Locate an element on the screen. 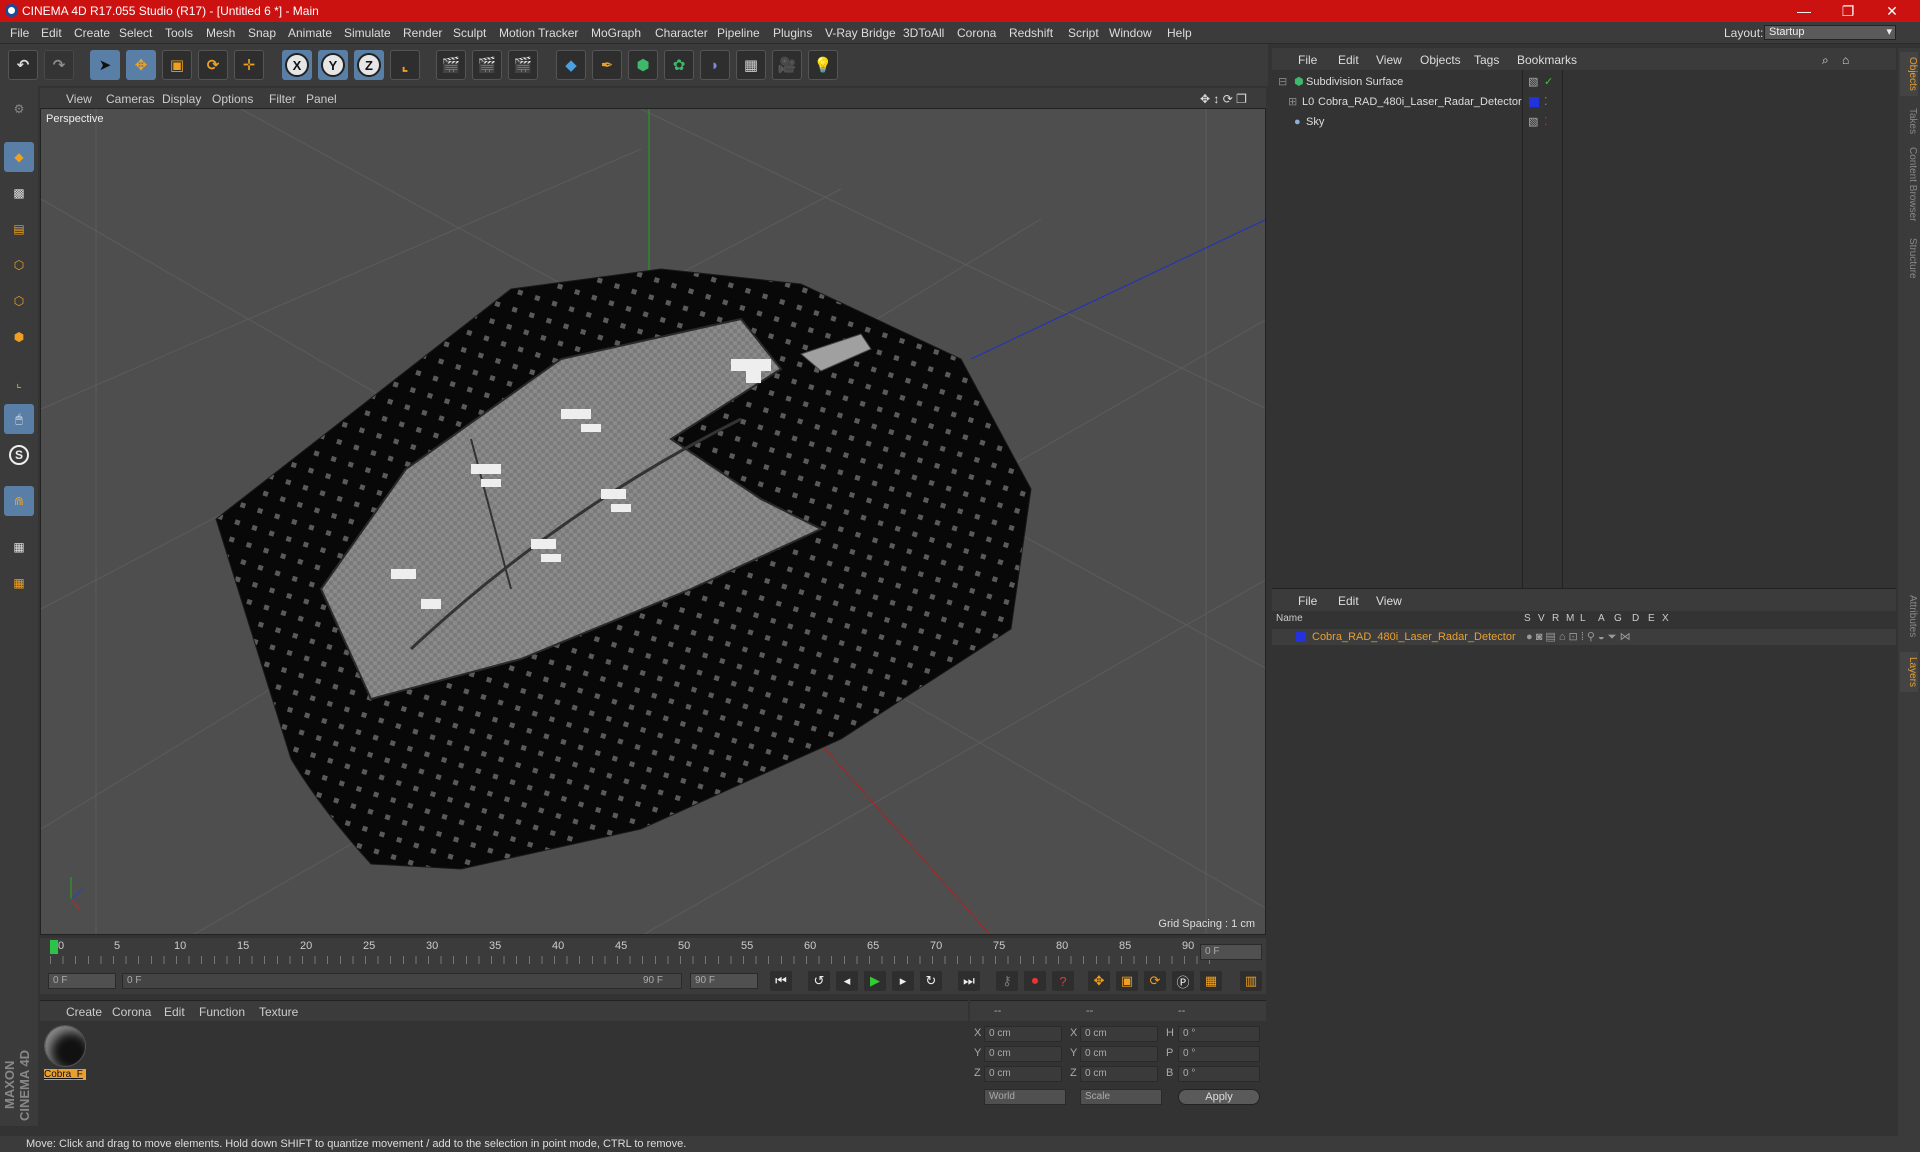 The image size is (1920, 1152). menu-create: Create is located at coordinates (92, 33).